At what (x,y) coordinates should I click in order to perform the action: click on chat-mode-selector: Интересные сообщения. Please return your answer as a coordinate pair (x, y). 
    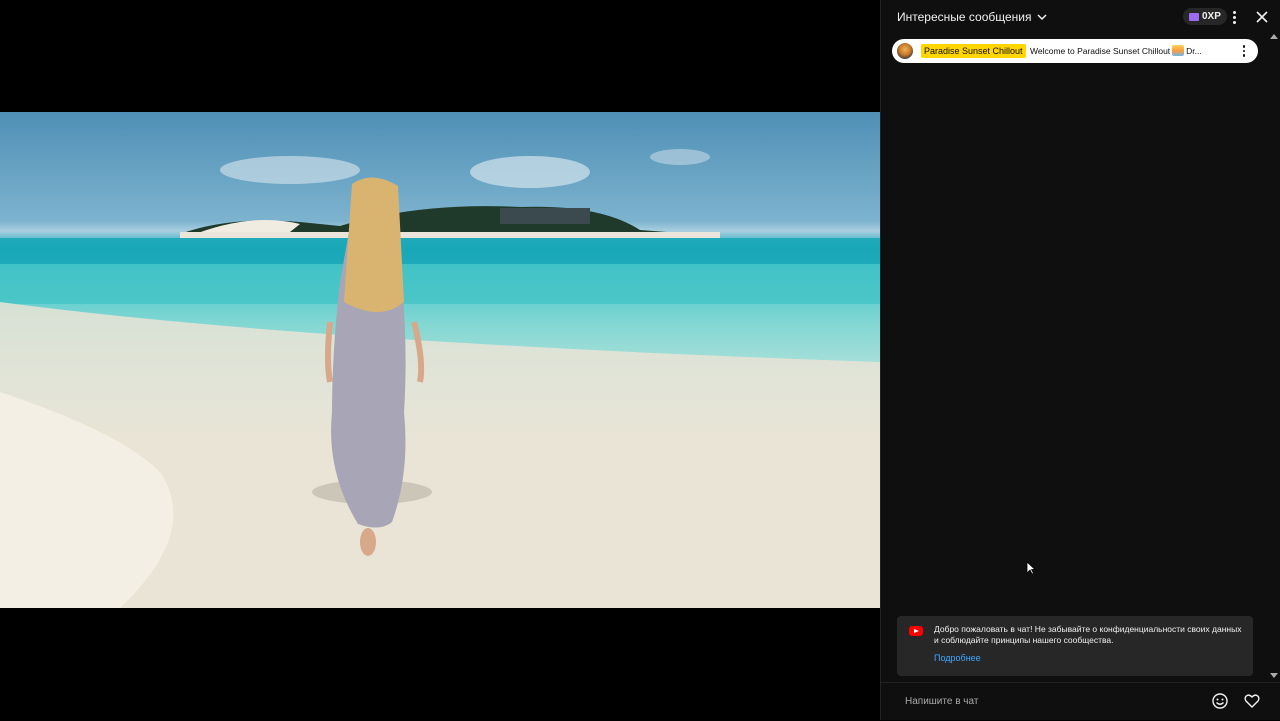
    Looking at the image, I should click on (972, 17).